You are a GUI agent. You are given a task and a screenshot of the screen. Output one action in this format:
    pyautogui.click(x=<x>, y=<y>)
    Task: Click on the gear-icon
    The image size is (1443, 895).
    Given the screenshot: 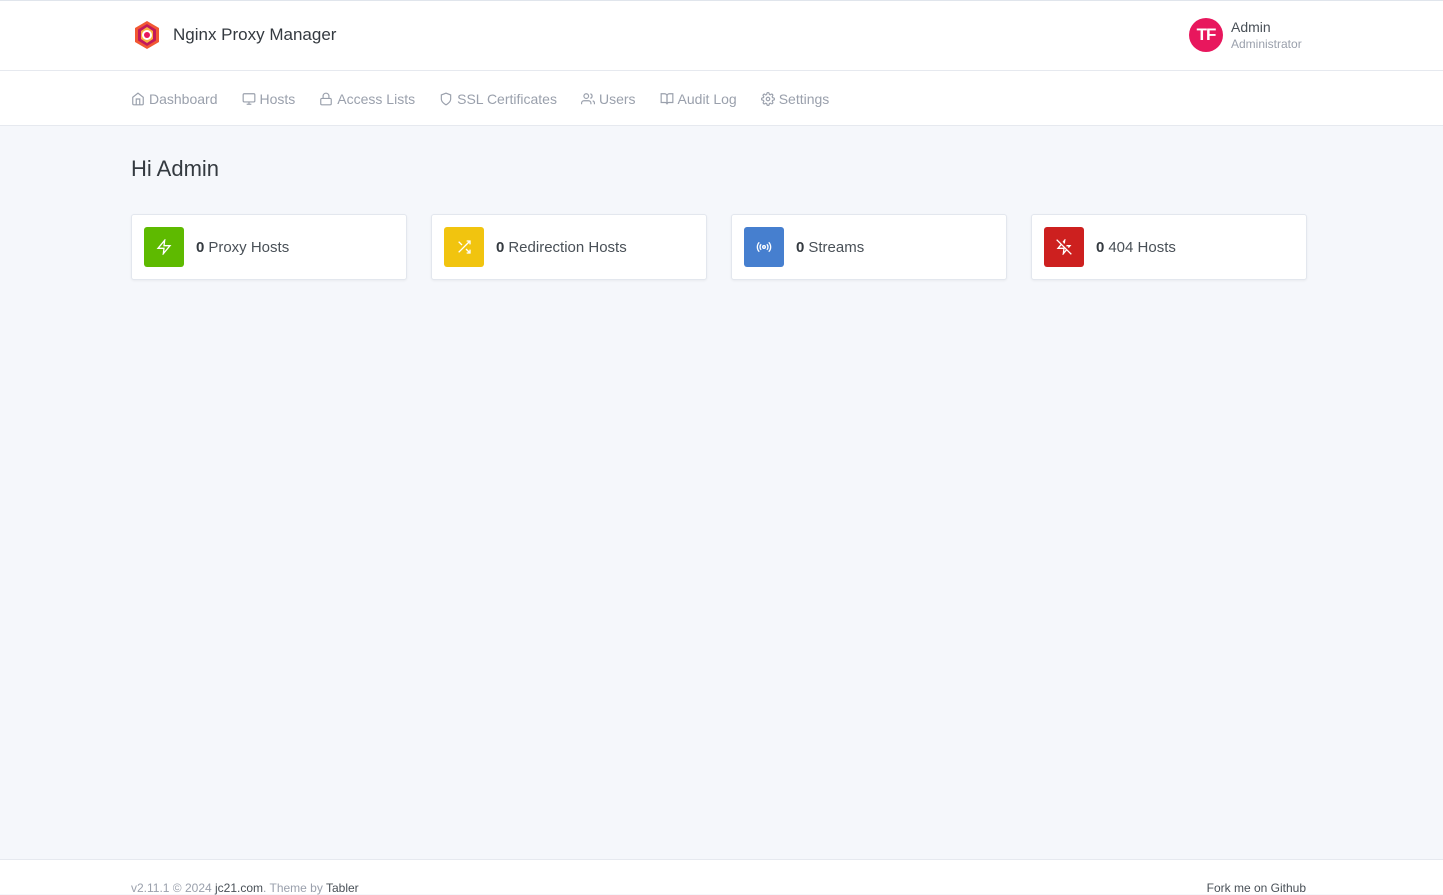 What is the action you would take?
    pyautogui.click(x=767, y=98)
    